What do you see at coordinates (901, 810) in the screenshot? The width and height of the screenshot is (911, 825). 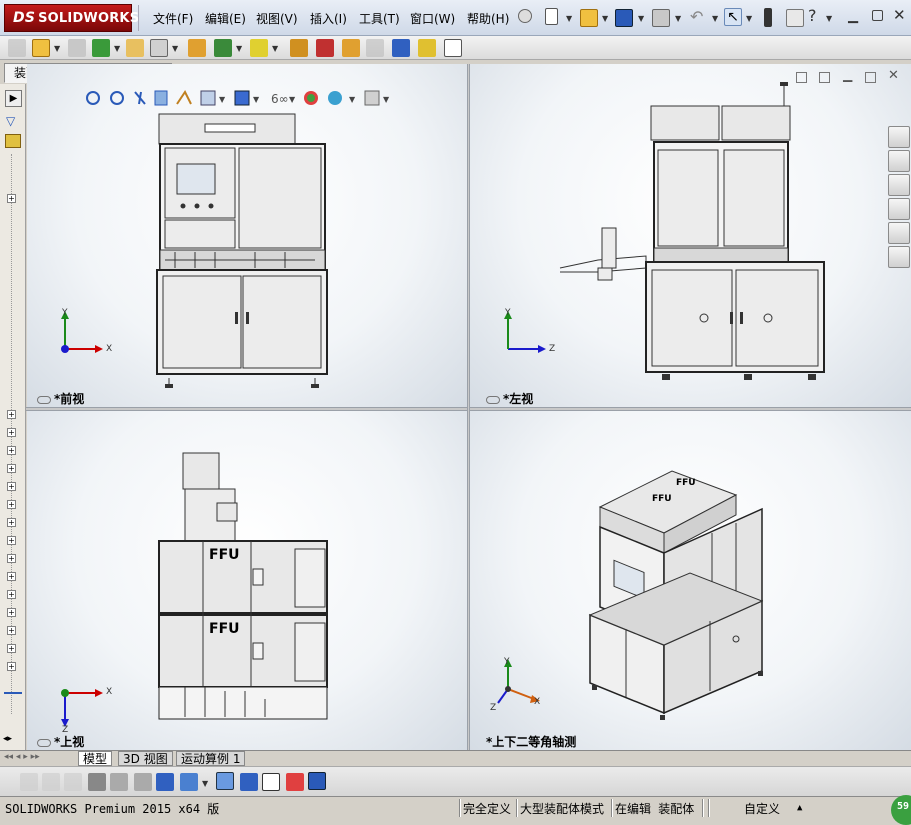 I see `notification-badge: 59` at bounding box center [901, 810].